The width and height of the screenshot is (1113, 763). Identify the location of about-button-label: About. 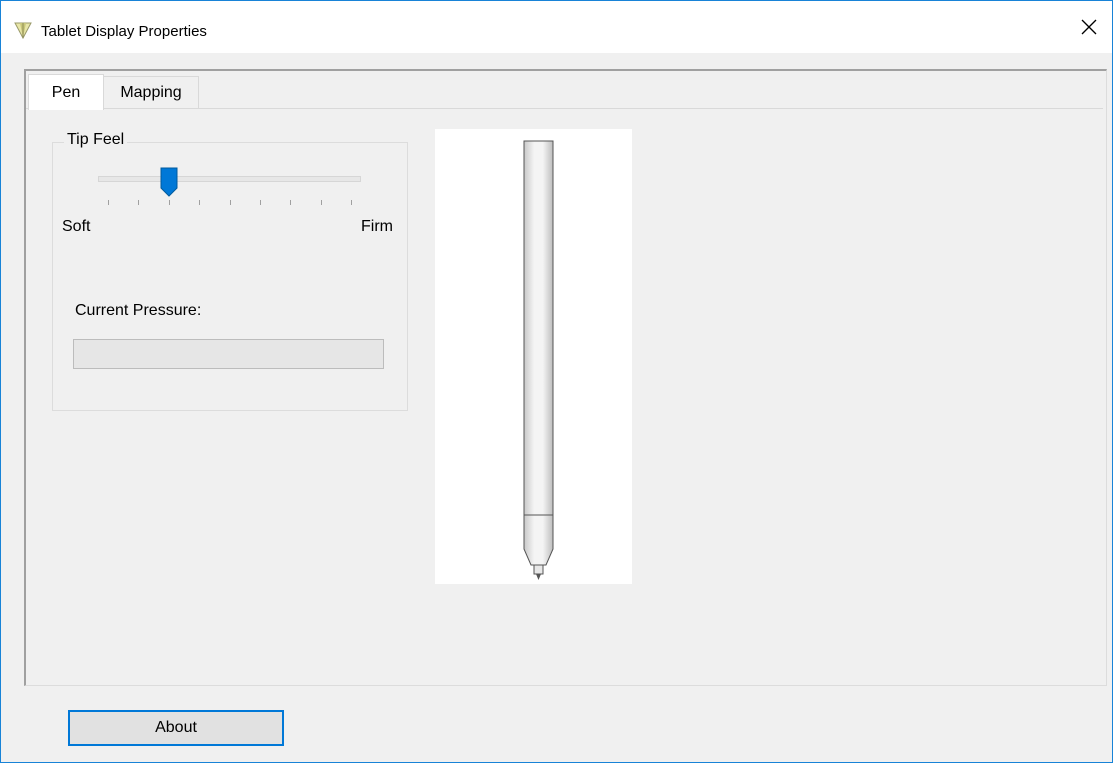
(176, 727).